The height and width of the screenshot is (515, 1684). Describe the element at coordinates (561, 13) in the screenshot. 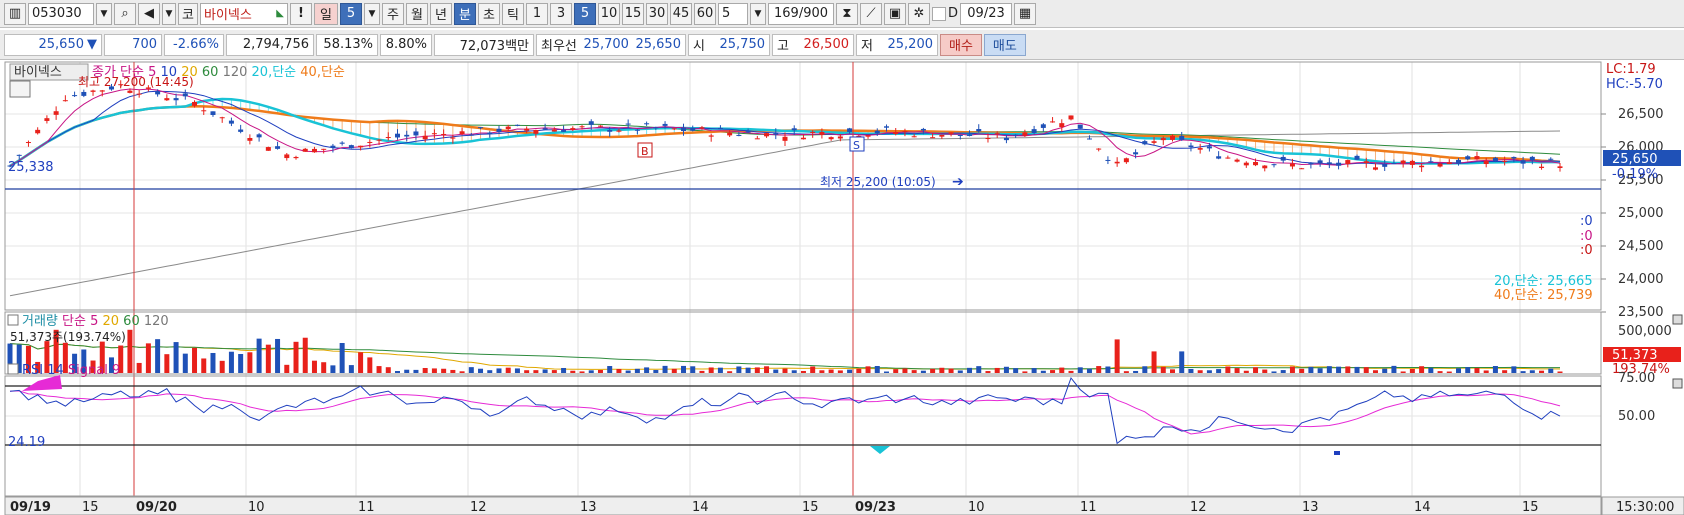

I see `interval-3-button: 3` at that location.